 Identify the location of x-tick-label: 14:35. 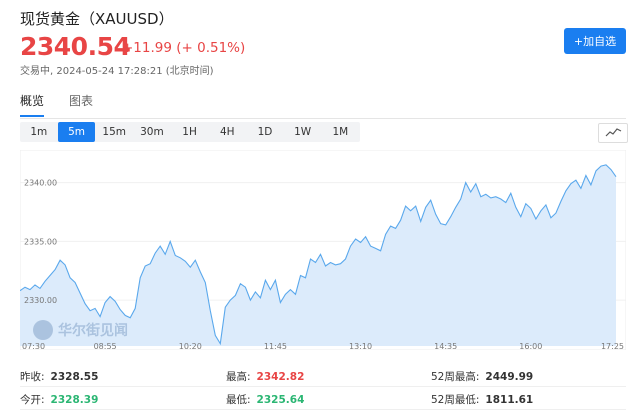
(445, 346).